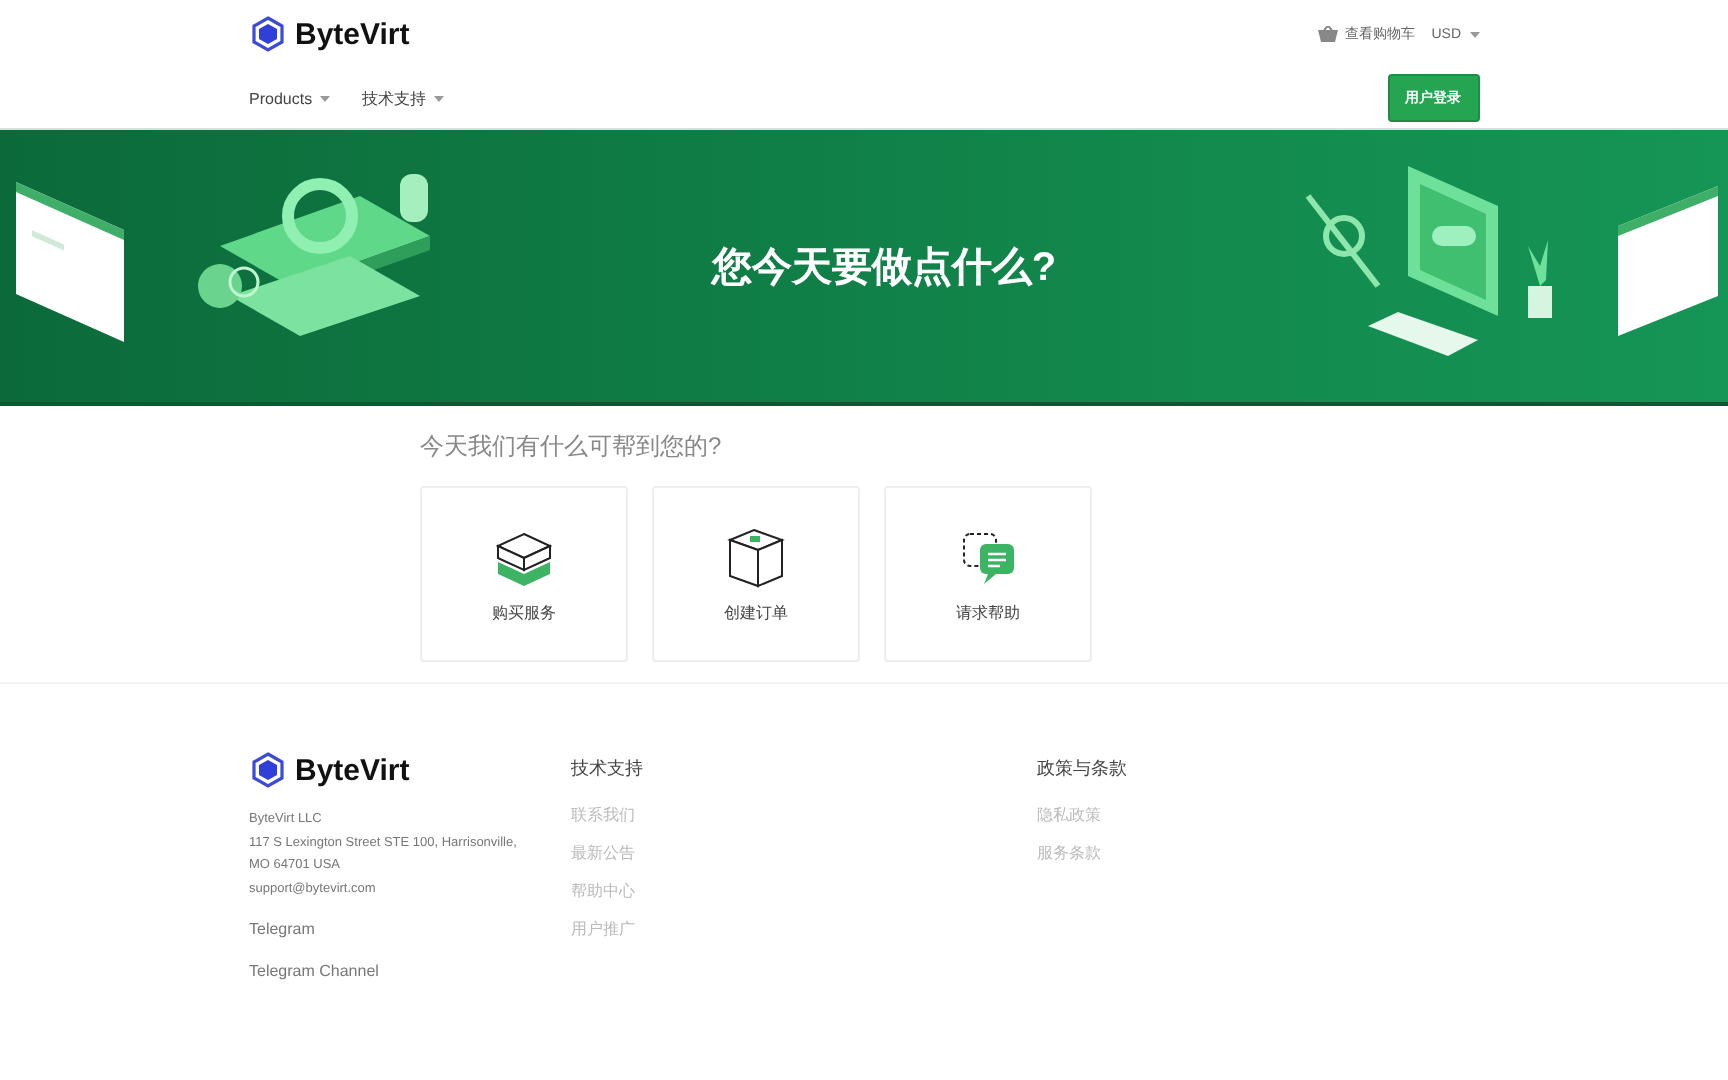 This screenshot has height=1080, width=1728. I want to click on section-heading: 今天我们有什么可帮到您的?, so click(572, 447).